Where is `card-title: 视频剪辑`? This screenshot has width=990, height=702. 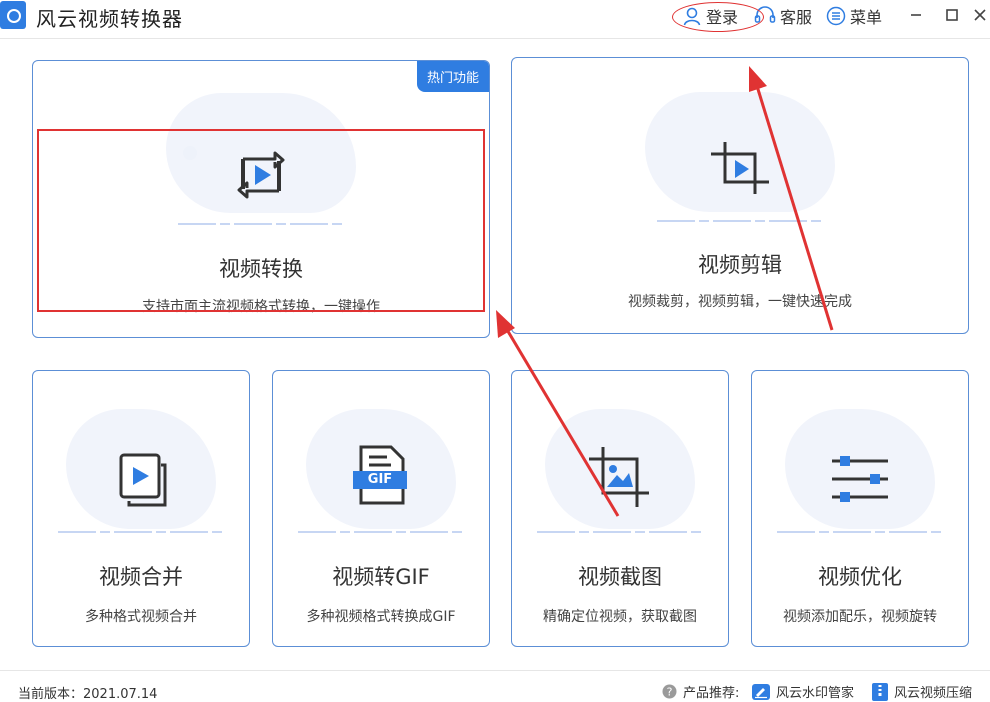
card-title: 视频剪辑 is located at coordinates (740, 265).